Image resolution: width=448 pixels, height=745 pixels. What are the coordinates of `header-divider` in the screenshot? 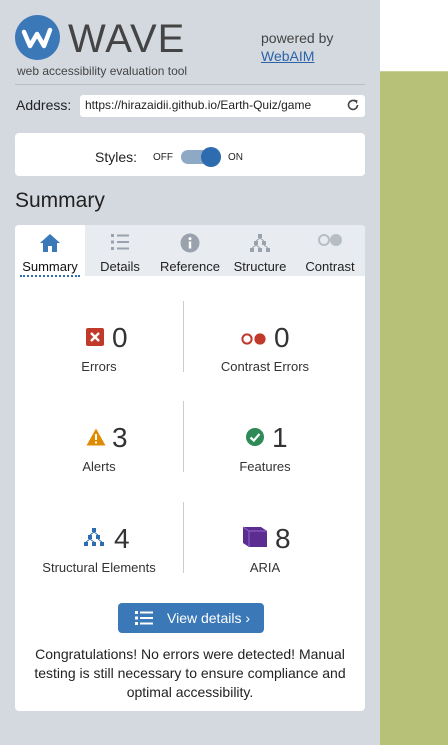 It's located at (190, 84).